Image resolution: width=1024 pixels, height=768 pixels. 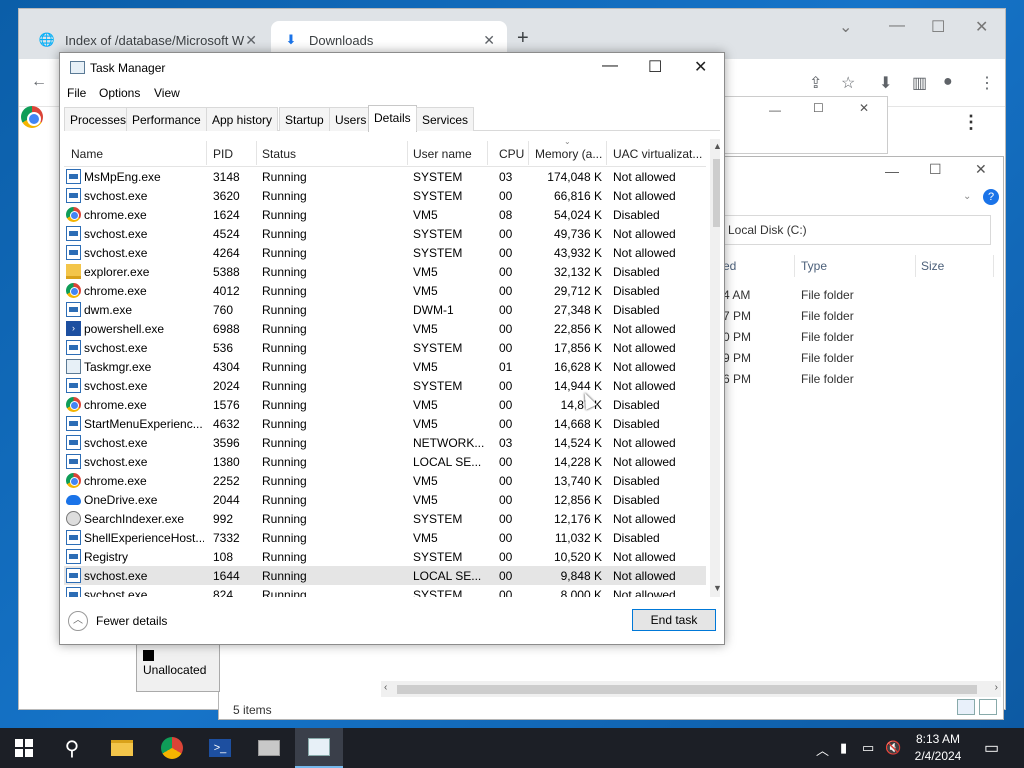 I want to click on tab-startup: Startup, so click(x=304, y=119).